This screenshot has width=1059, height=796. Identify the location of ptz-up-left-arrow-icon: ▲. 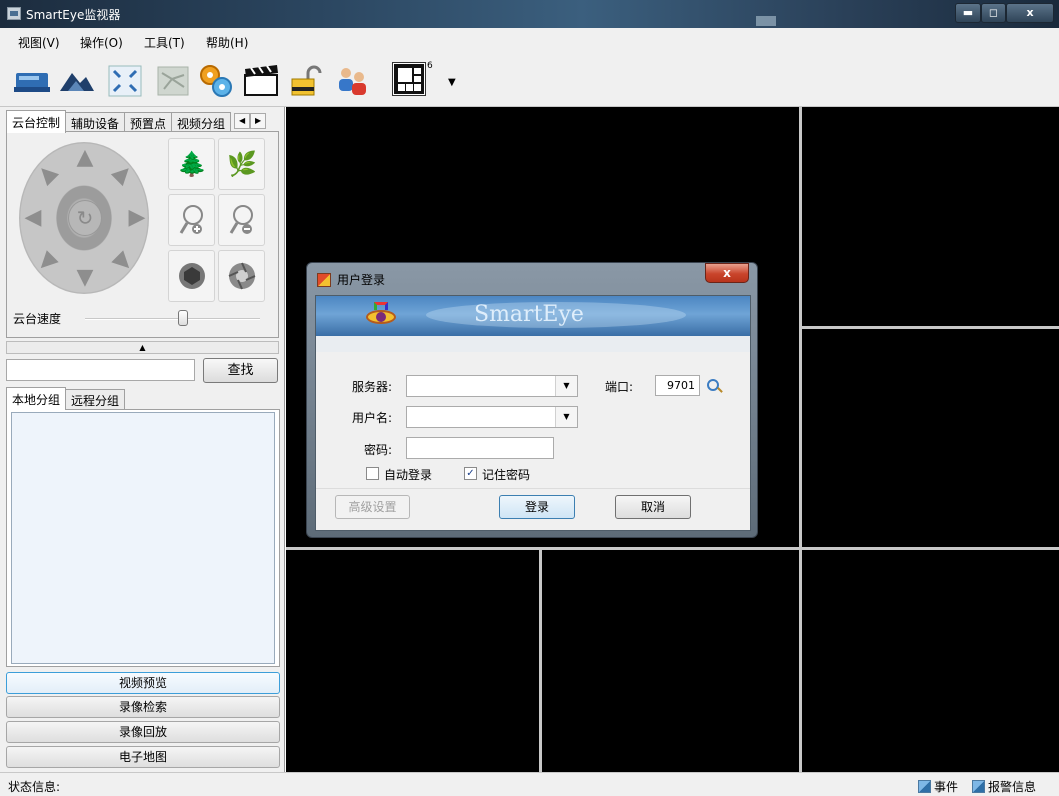
(46, 173).